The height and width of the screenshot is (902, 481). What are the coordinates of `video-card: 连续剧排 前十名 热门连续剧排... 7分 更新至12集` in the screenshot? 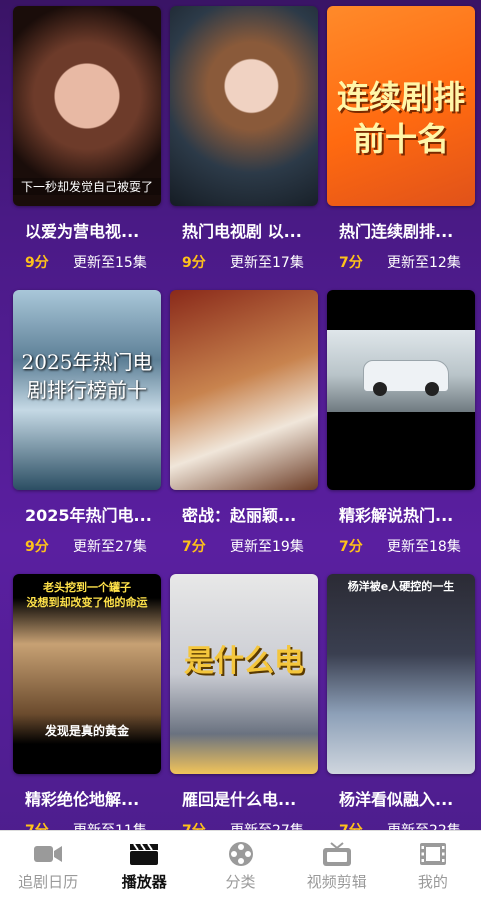 It's located at (401, 139).